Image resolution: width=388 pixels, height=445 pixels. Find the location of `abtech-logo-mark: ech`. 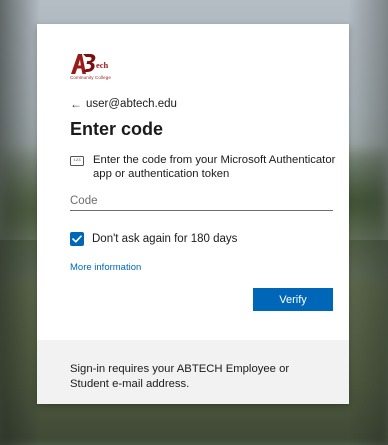

abtech-logo-mark: ech is located at coordinates (90, 64).